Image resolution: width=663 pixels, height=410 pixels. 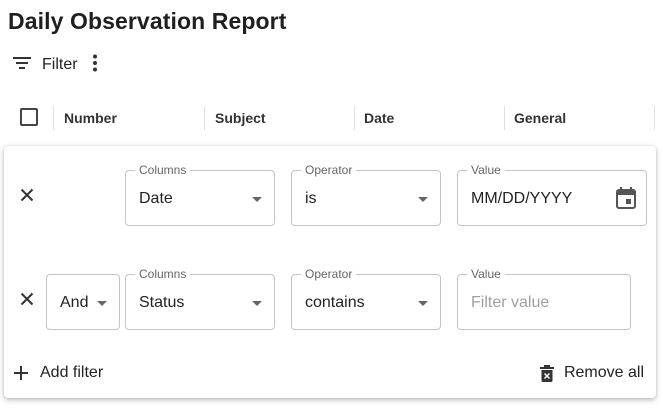 What do you see at coordinates (21, 373) in the screenshot?
I see `plus-icon` at bounding box center [21, 373].